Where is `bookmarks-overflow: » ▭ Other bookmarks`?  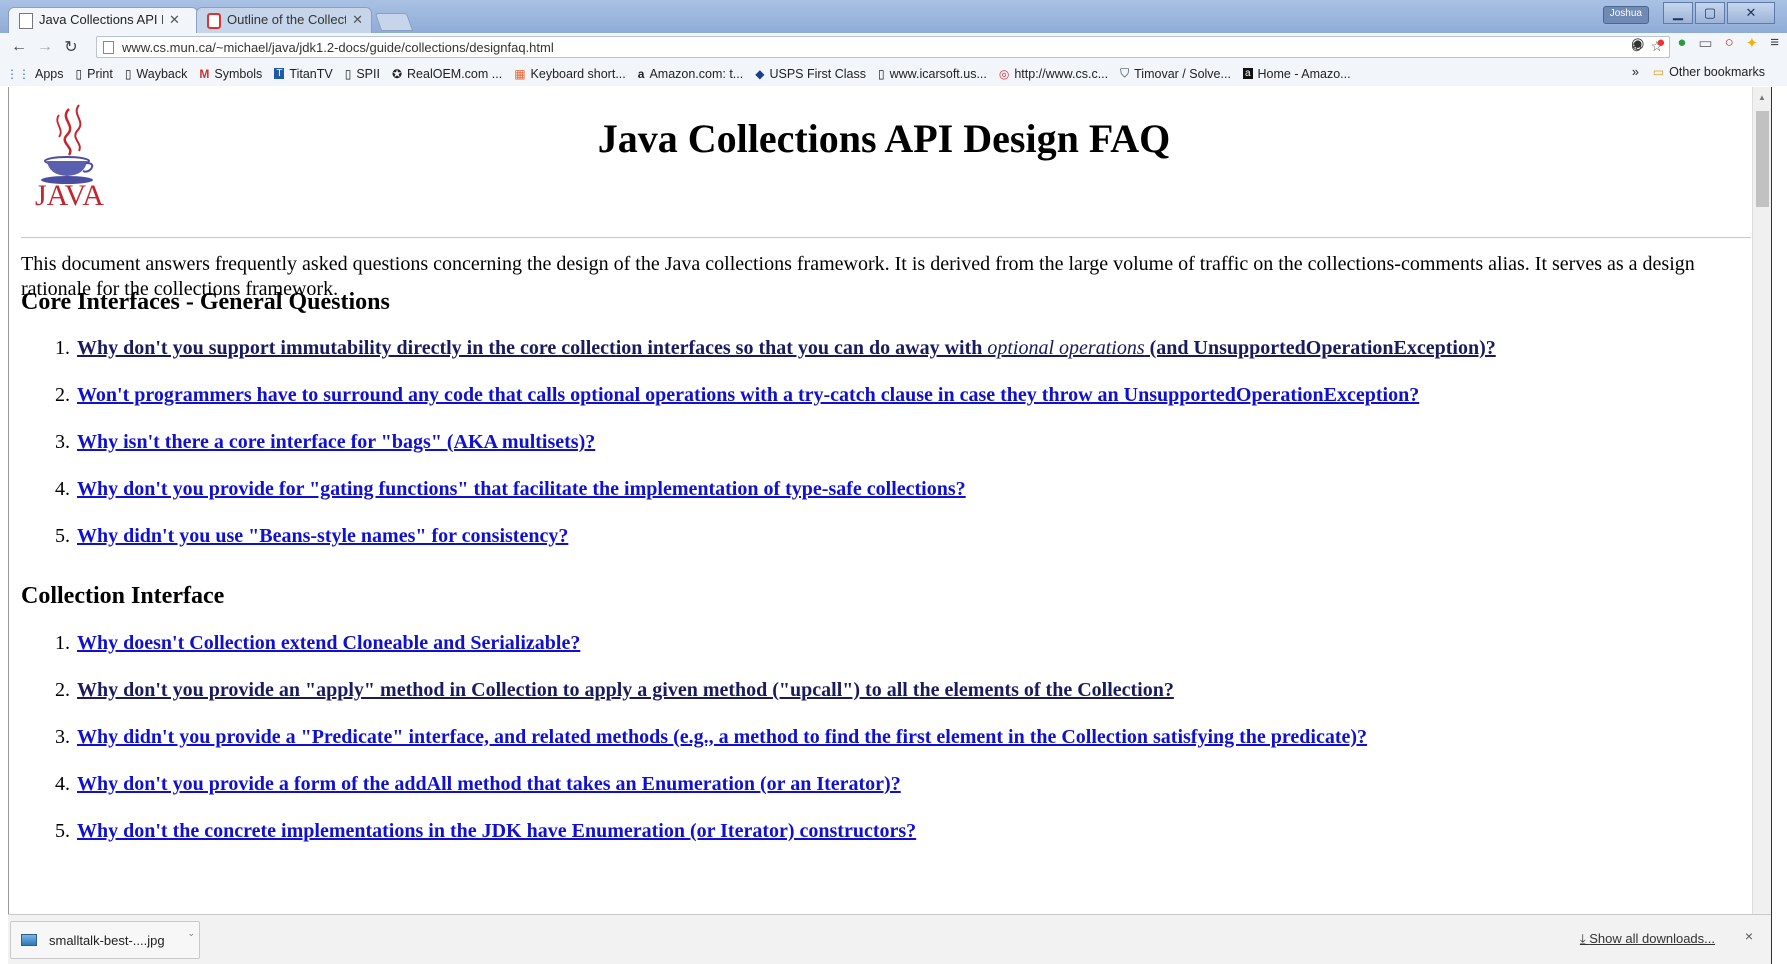
bookmarks-overflow: » ▭ Other bookmarks is located at coordinates (1704, 72).